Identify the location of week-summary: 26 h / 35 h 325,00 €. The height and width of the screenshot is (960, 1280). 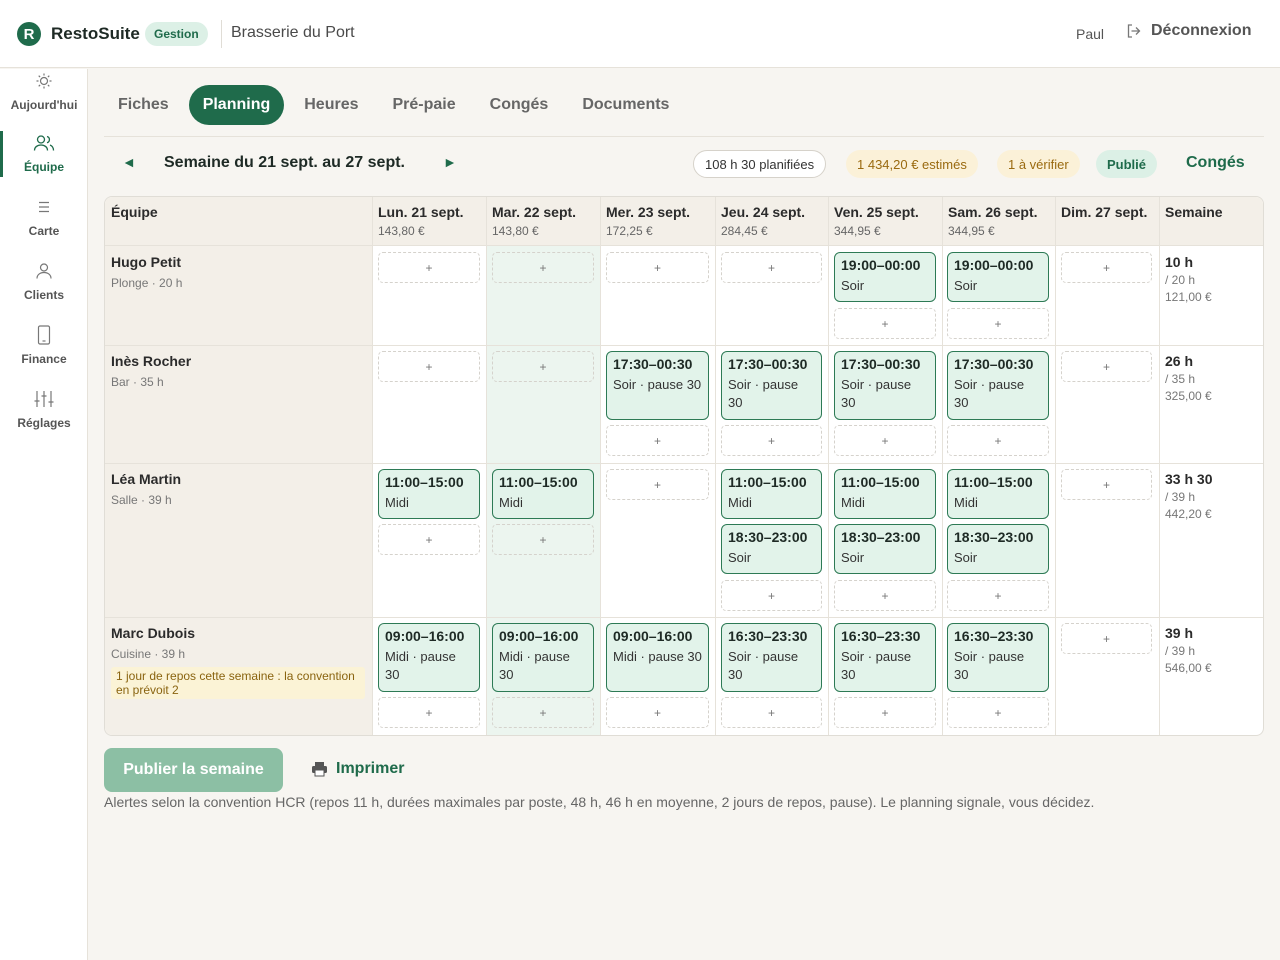
(1188, 378).